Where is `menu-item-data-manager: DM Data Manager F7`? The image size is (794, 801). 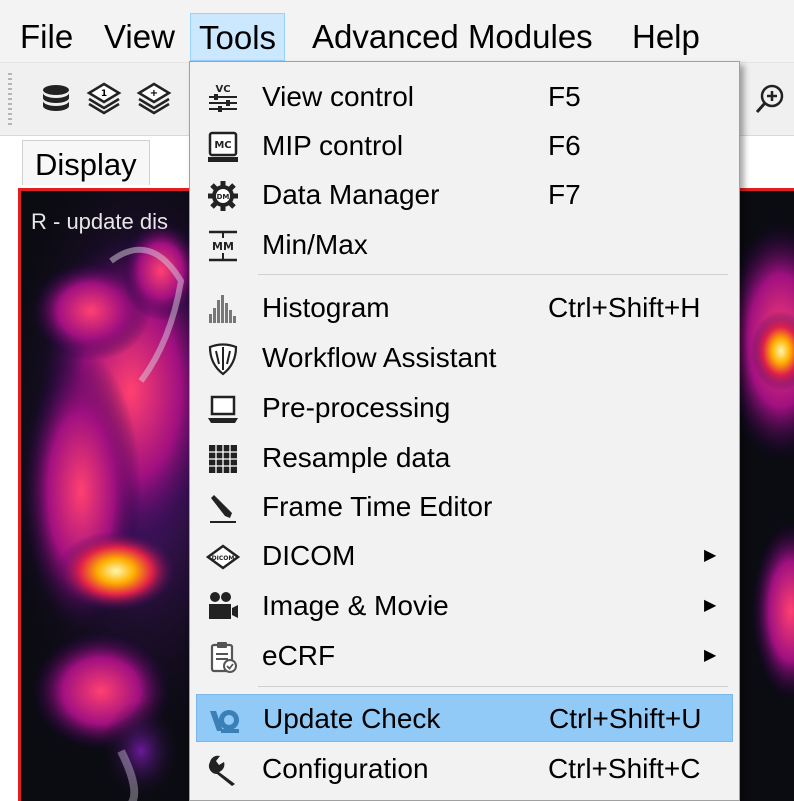
menu-item-data-manager: DM Data Manager F7 is located at coordinates (464, 195).